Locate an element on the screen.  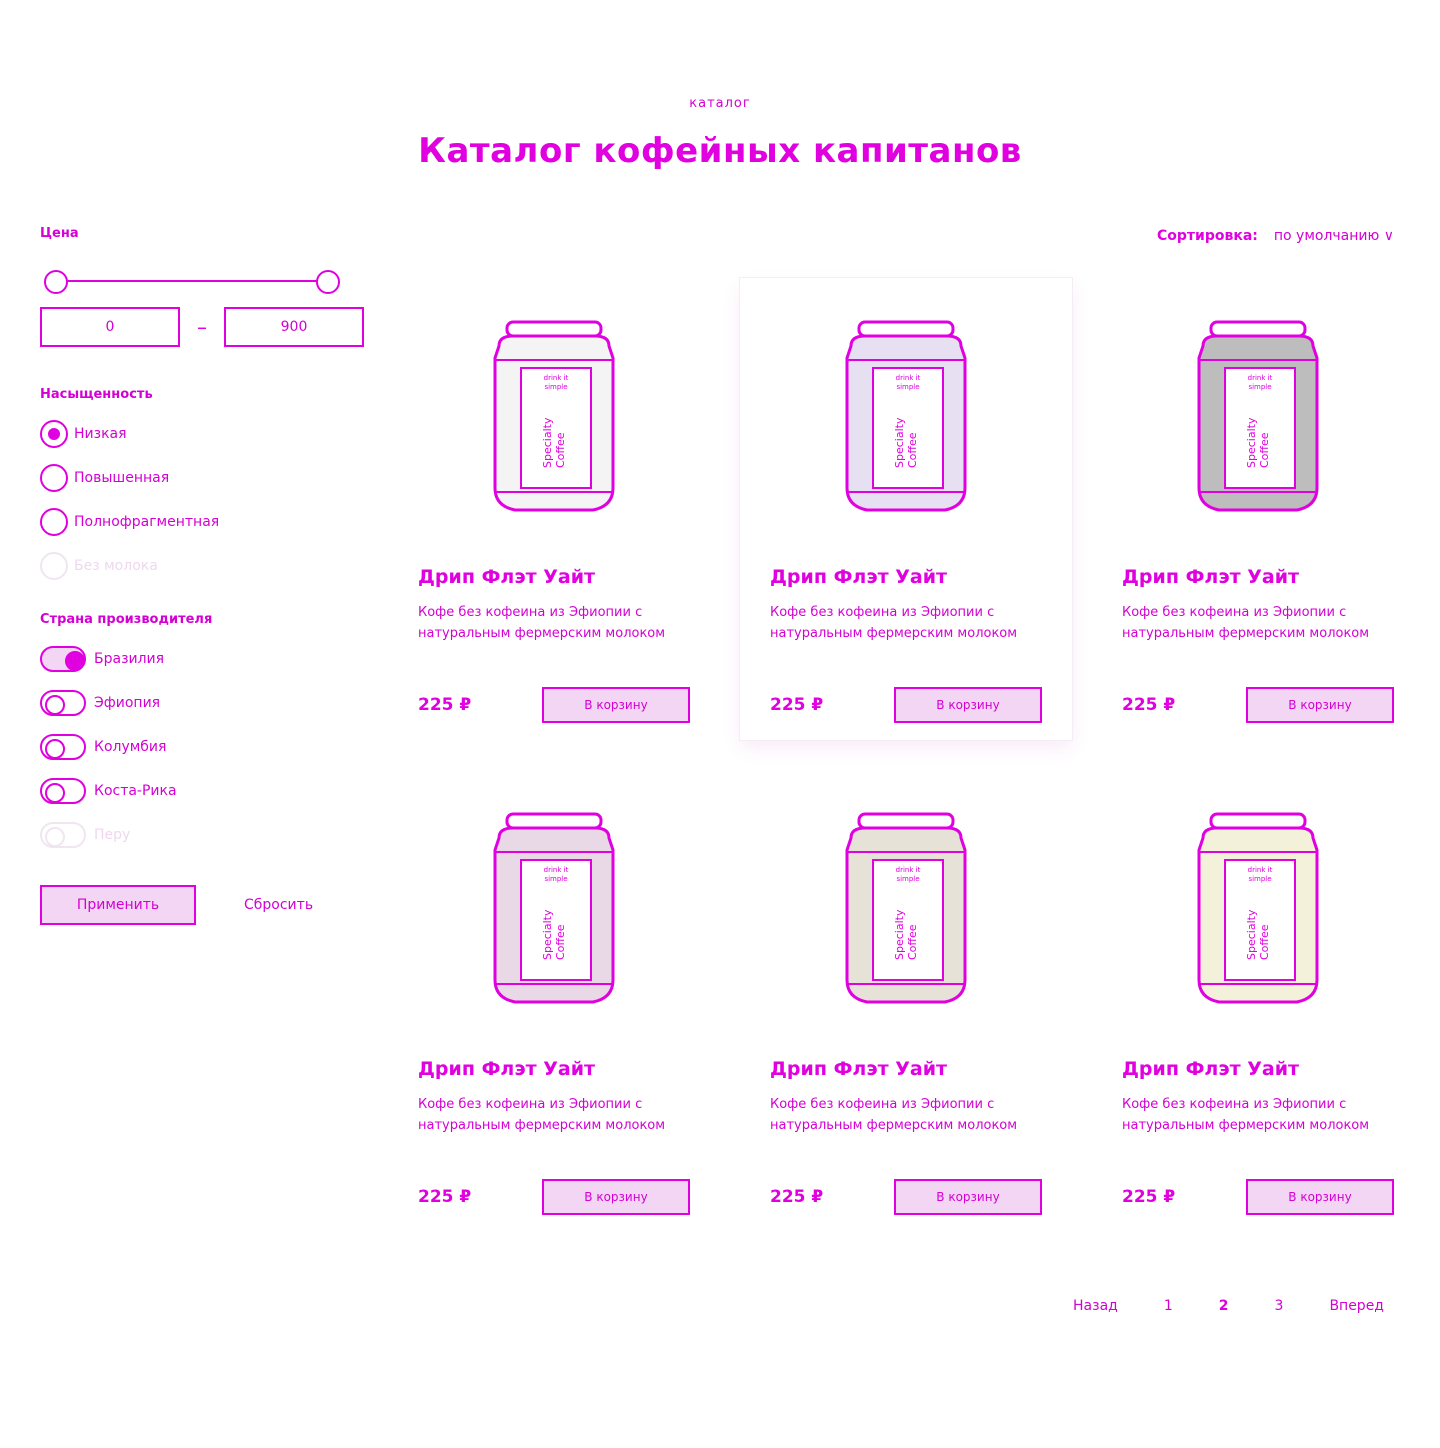
price-min-input: 0 is located at coordinates (110, 327).